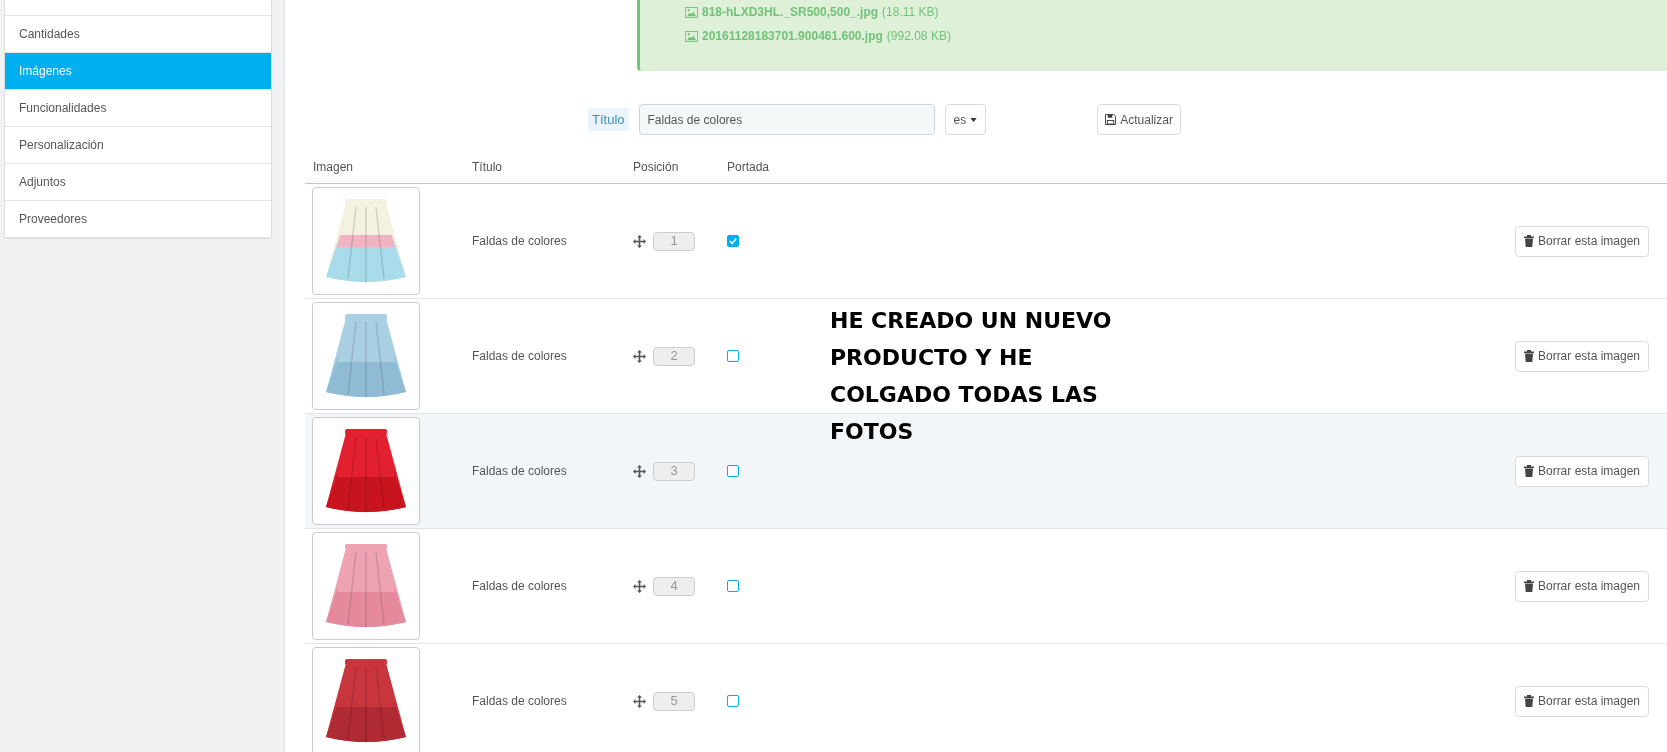 This screenshot has width=1667, height=752. Describe the element at coordinates (487, 167) in the screenshot. I see `column-header: Título` at that location.